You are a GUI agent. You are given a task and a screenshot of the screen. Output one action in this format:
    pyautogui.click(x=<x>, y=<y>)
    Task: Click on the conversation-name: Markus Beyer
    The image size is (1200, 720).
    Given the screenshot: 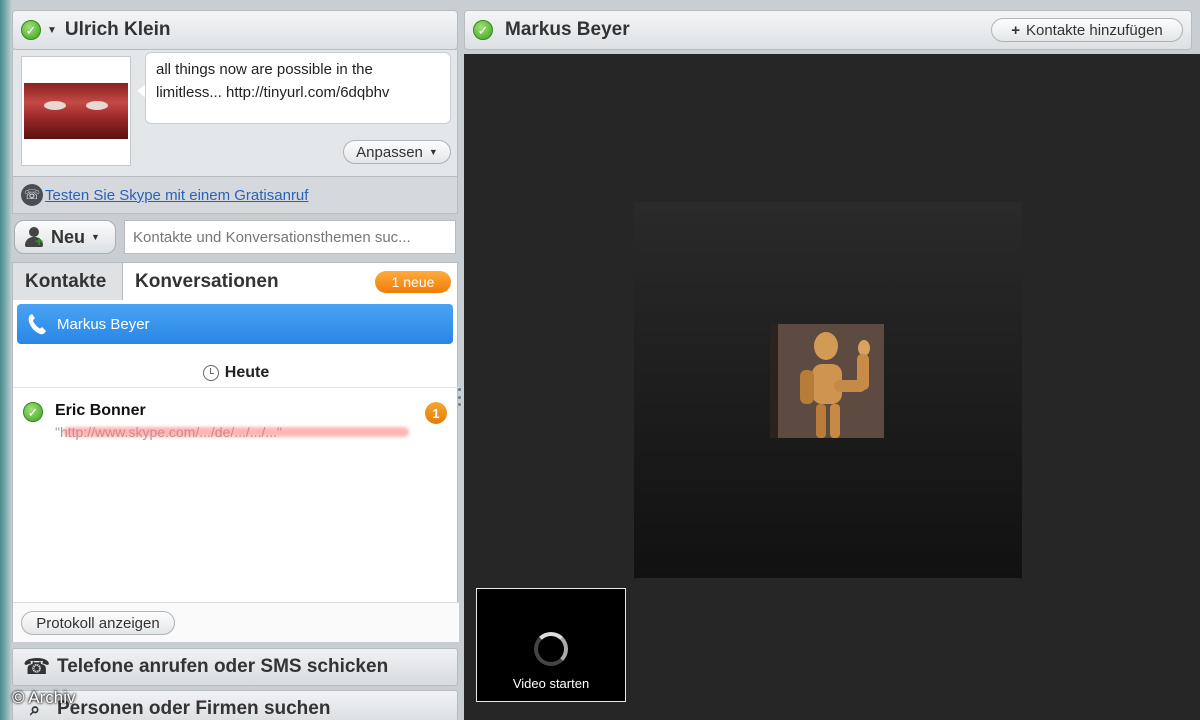 What is the action you would take?
    pyautogui.click(x=103, y=324)
    